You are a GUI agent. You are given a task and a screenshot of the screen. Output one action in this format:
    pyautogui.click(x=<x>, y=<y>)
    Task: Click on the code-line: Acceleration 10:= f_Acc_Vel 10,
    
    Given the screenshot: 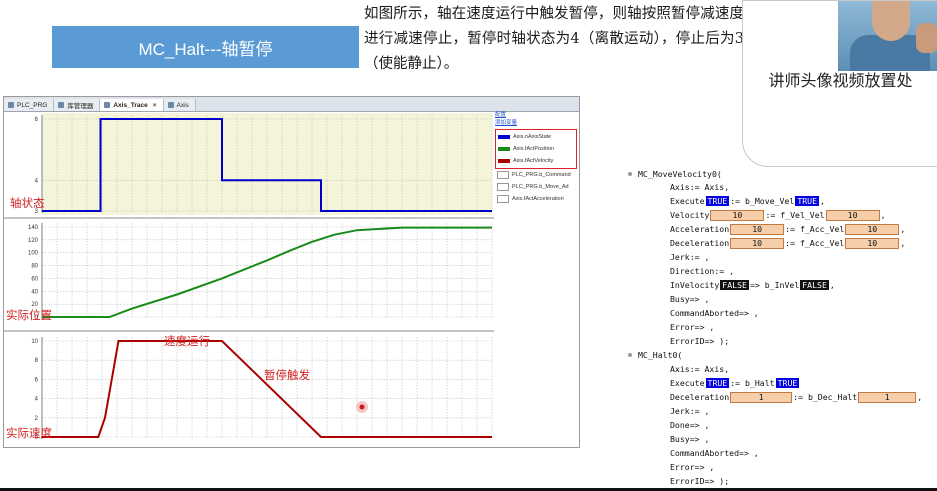 What is the action you would take?
    pyautogui.click(x=787, y=229)
    